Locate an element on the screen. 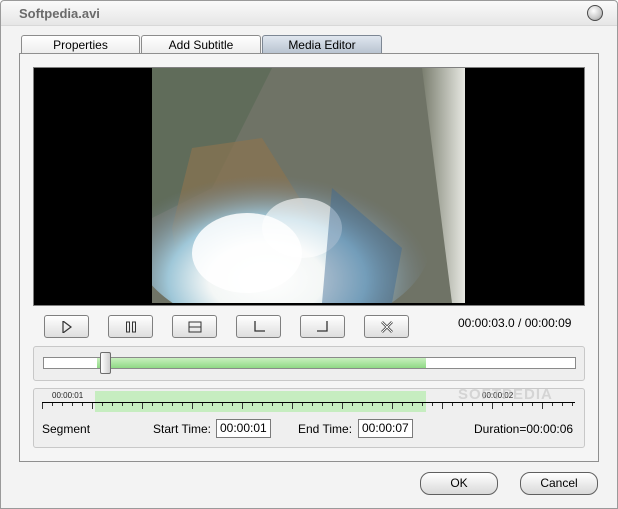  mark-out-button is located at coordinates (322, 326).